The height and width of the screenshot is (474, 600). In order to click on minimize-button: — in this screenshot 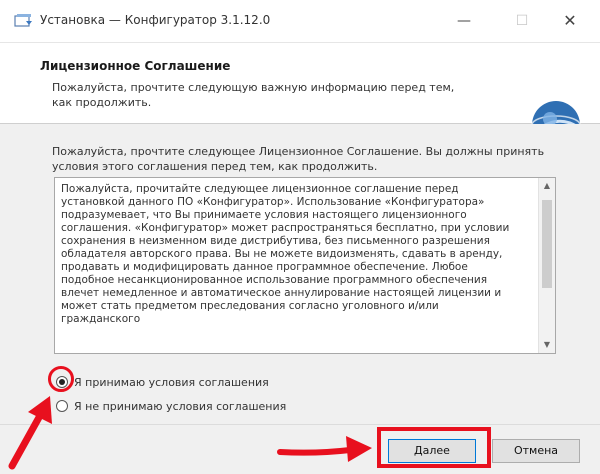, I will do `click(464, 21)`.